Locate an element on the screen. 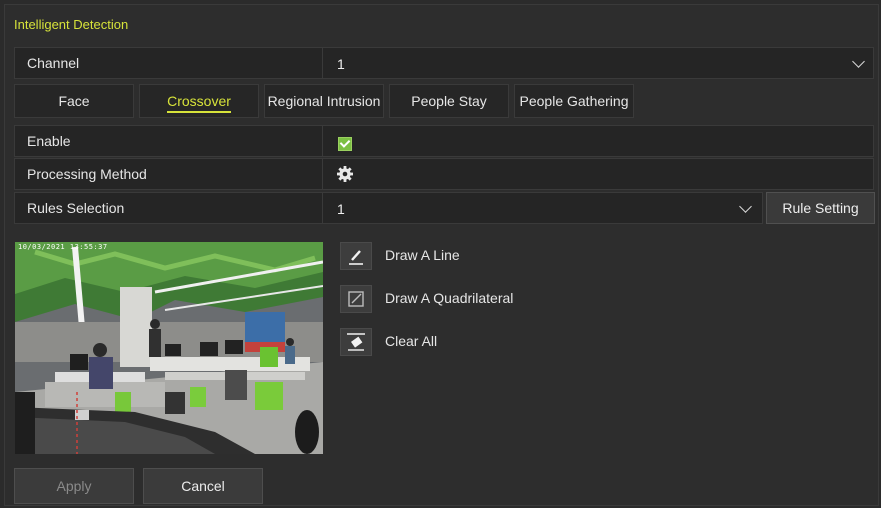 This screenshot has height=508, width=881. draw-shape-icon is located at coordinates (356, 299).